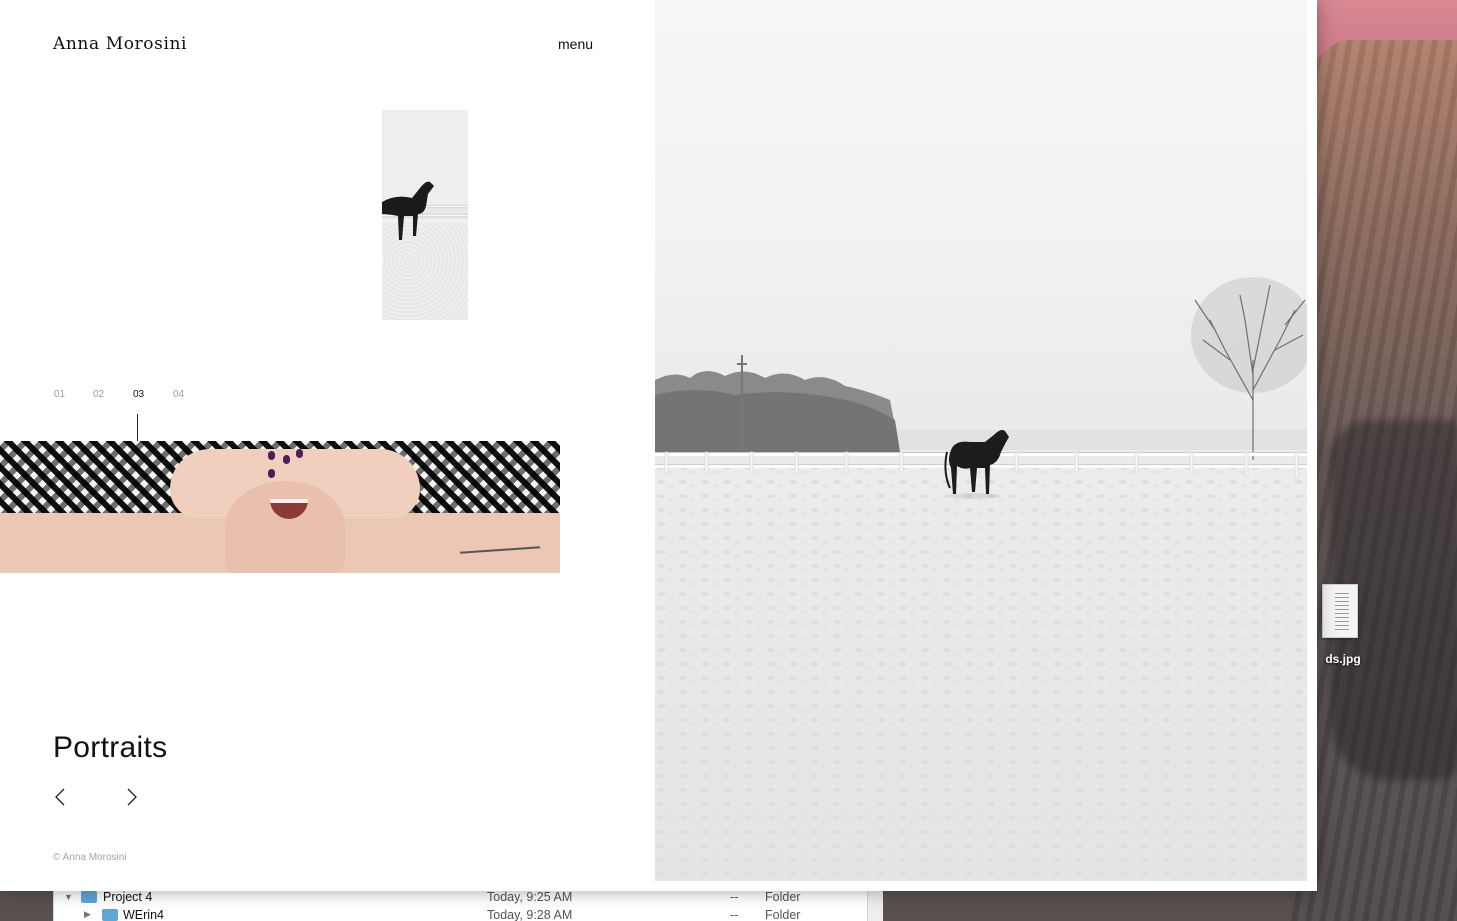  Describe the element at coordinates (461, 913) in the screenshot. I see `finder-row: ▶ WErin4 Today, 9:28 AM -- Folder` at that location.